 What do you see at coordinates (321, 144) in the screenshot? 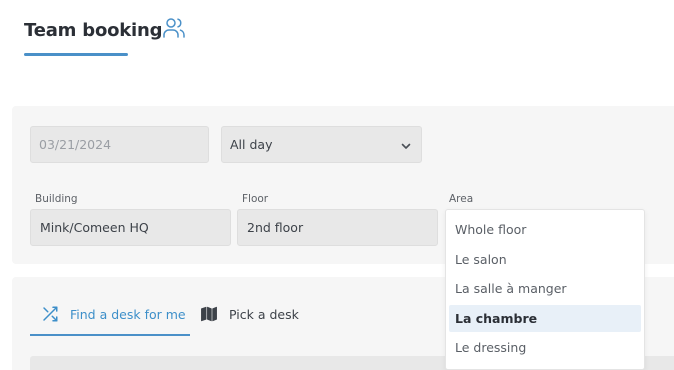
I see `time-select: All day` at bounding box center [321, 144].